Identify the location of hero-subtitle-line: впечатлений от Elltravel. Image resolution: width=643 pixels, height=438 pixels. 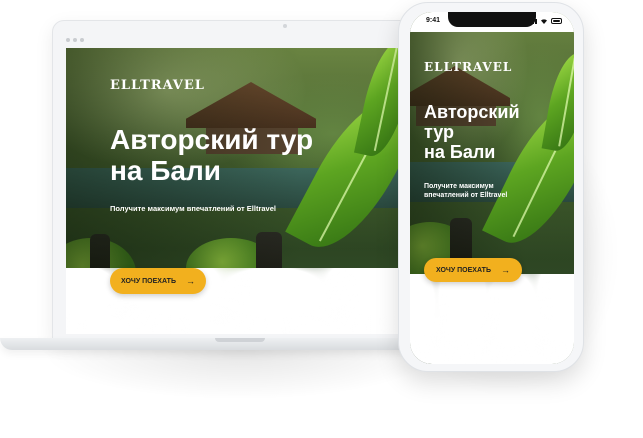
(466, 196).